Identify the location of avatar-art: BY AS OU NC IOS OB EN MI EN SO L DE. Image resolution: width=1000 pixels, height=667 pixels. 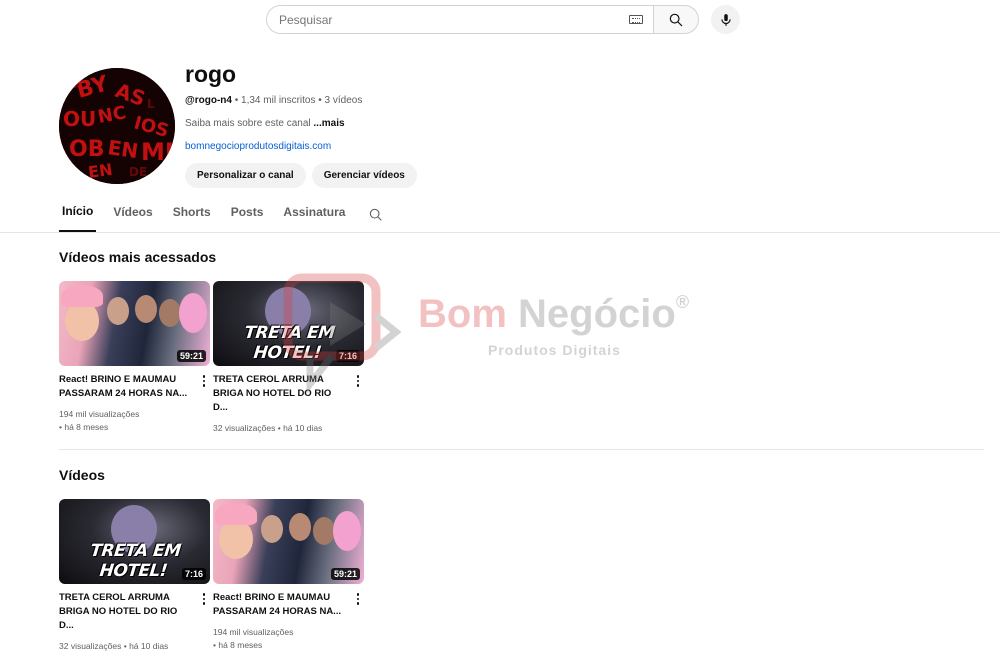
(117, 126).